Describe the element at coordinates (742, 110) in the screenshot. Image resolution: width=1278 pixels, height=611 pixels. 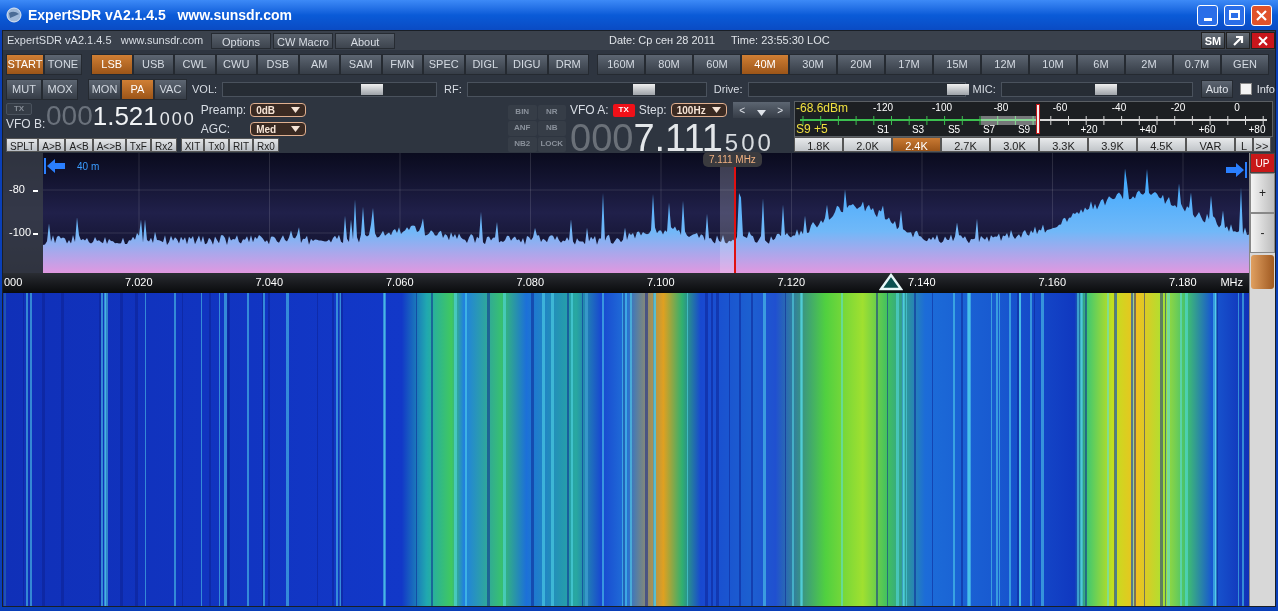
I see `step-button: <` at that location.